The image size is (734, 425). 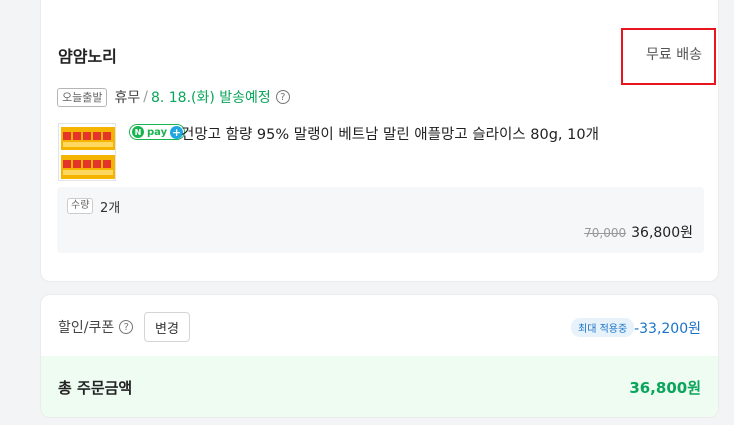 I want to click on delivery-info: 오늘출발 휴무 / 8. 18.(화) 발송예정 ?, so click(x=173, y=97).